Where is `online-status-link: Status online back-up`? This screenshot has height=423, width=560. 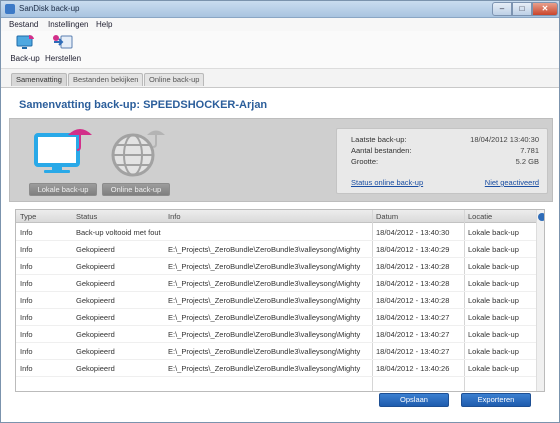
online-status-link: Status online back-up is located at coordinates (387, 182).